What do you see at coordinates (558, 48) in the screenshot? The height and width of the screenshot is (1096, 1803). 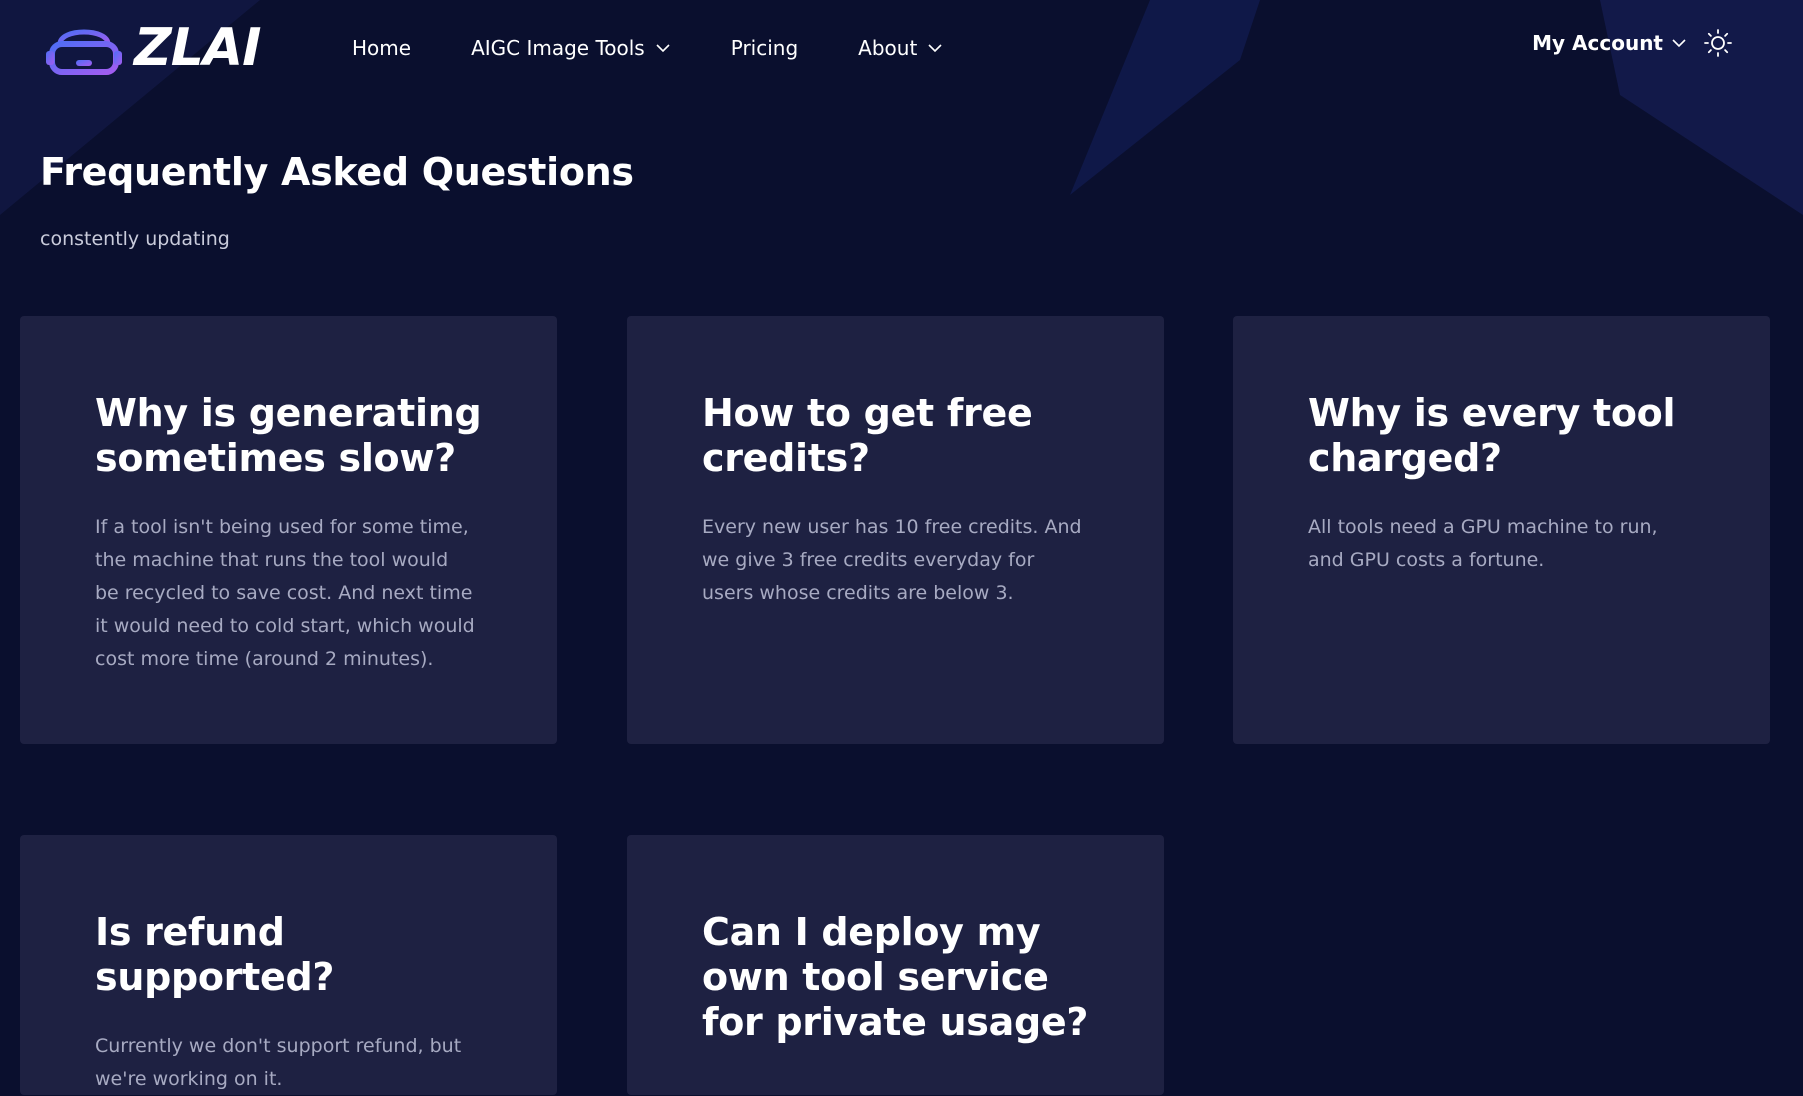 I see `nav-aigc-image-tools-label: AIGC Image Tools` at bounding box center [558, 48].